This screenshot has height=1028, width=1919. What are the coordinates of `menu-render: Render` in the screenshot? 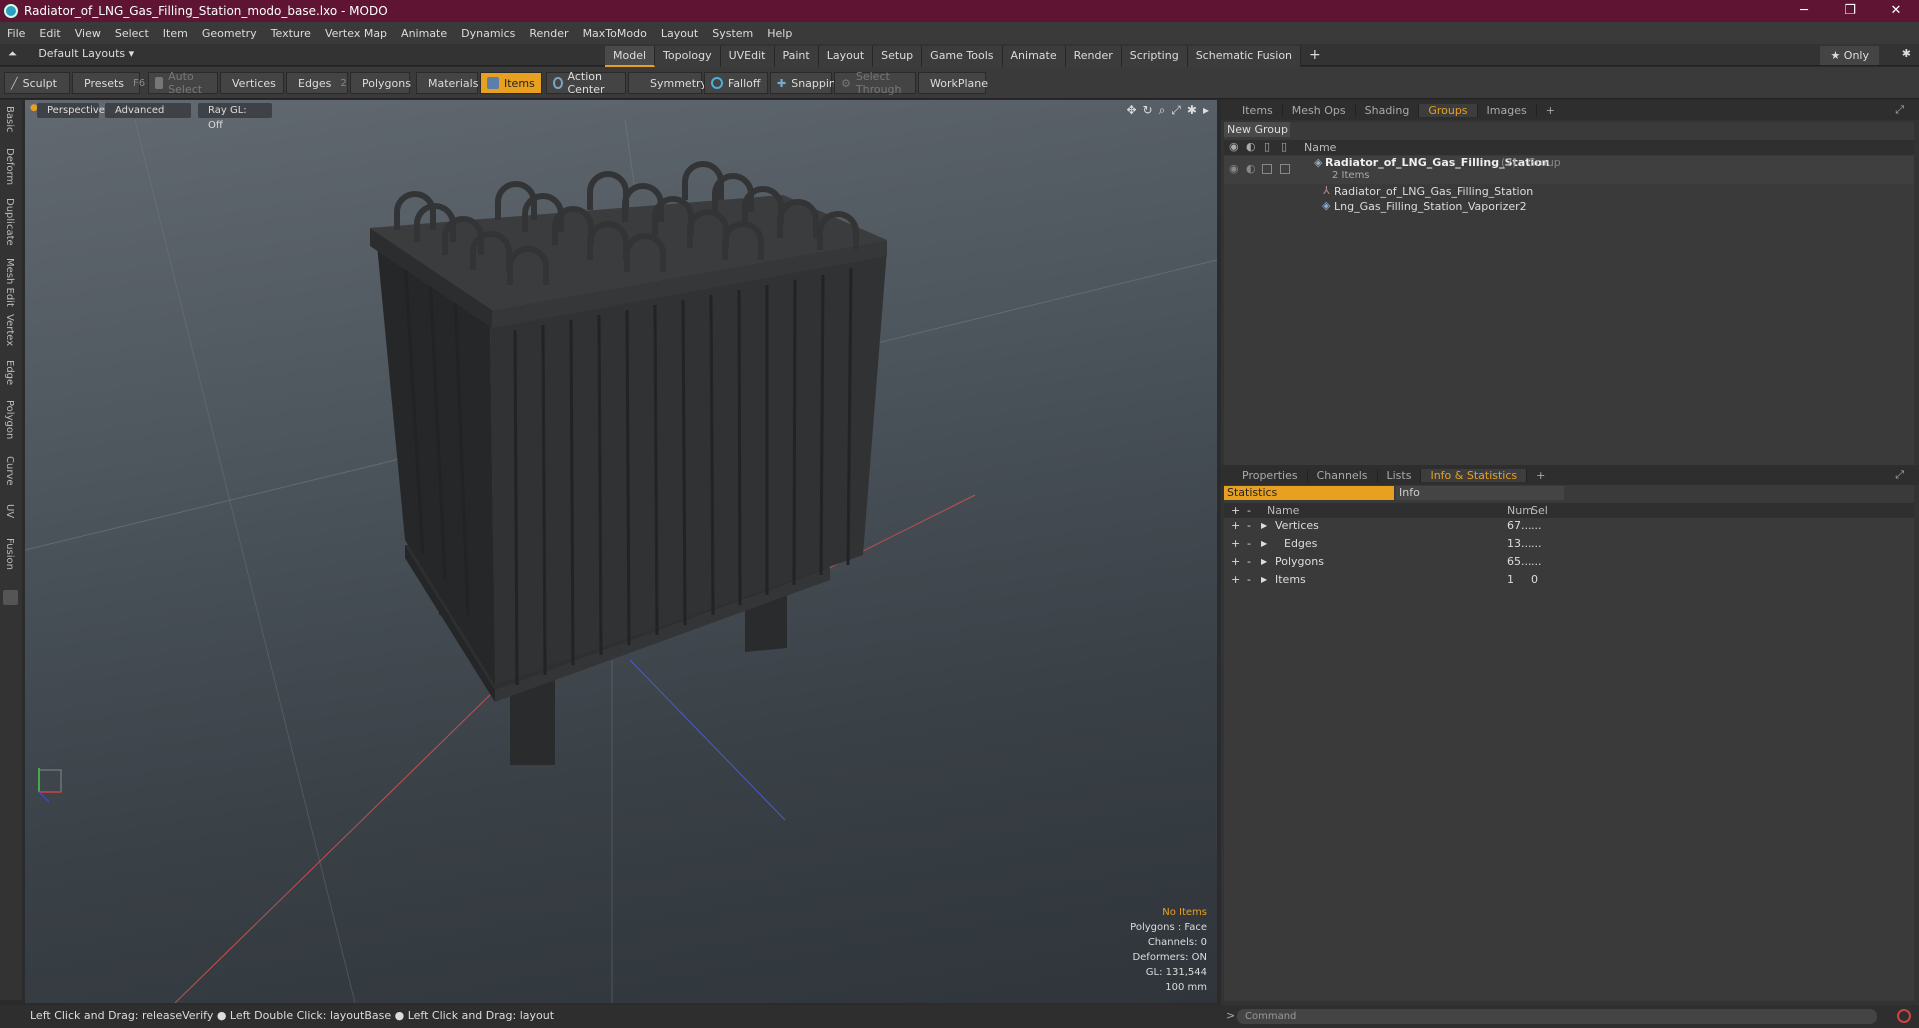 It's located at (548, 33).